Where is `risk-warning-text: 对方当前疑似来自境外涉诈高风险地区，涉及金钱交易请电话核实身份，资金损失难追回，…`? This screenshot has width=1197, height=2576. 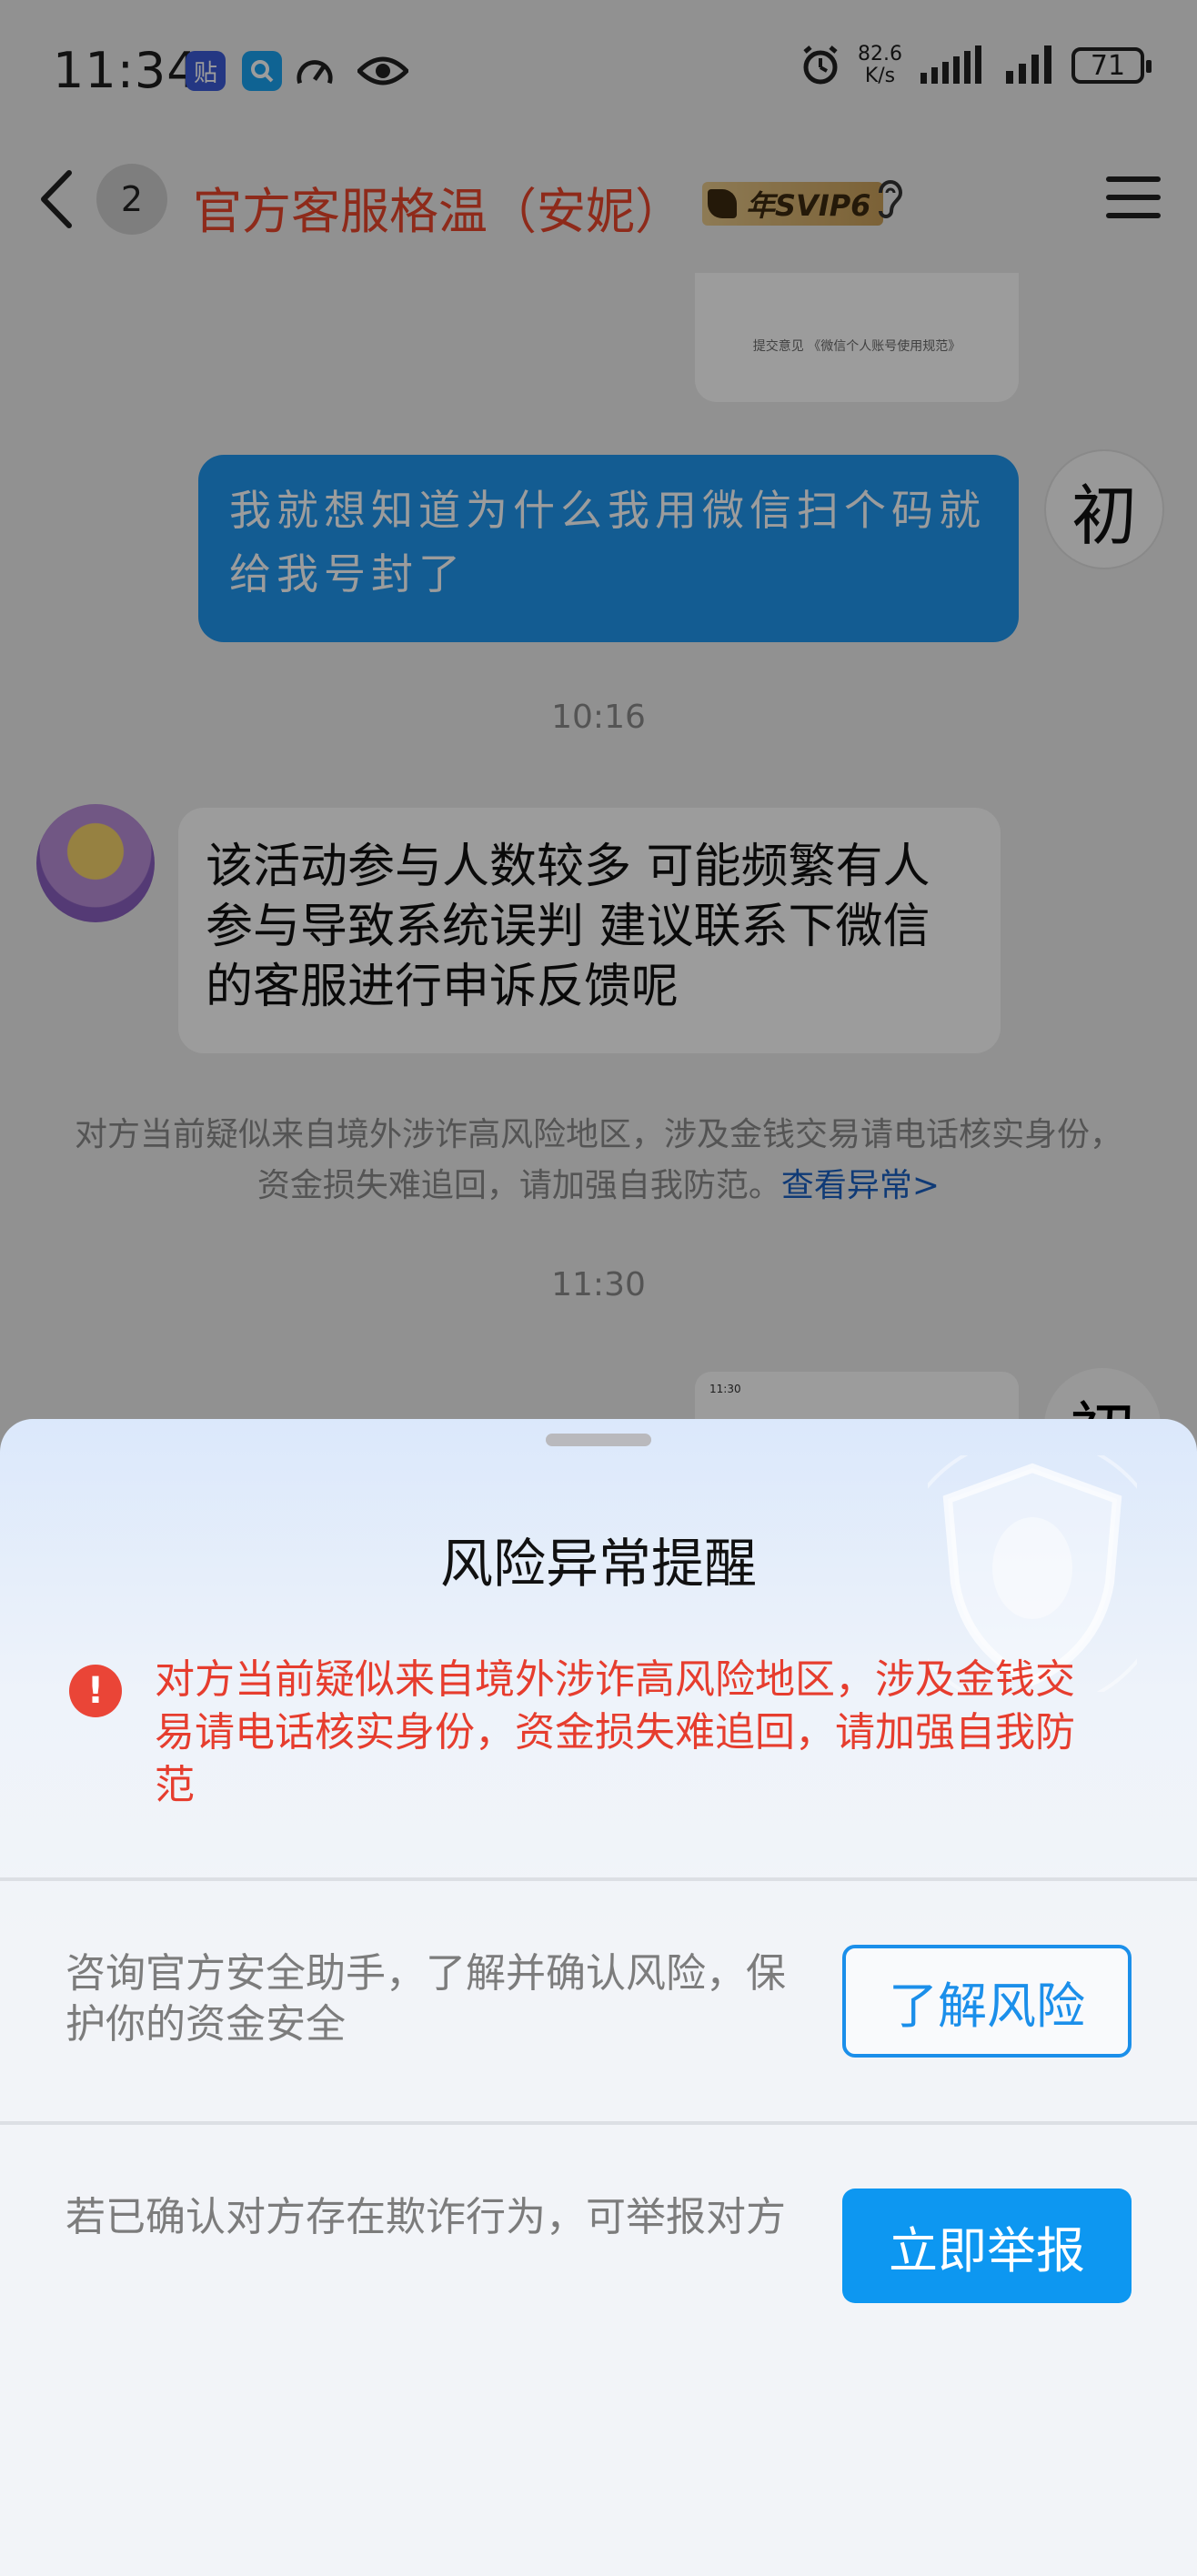
risk-warning-text: 对方当前疑似来自境外涉诈高风险地区，涉及金钱交易请电话核实身份，资金损失难追回，… is located at coordinates (615, 1732).